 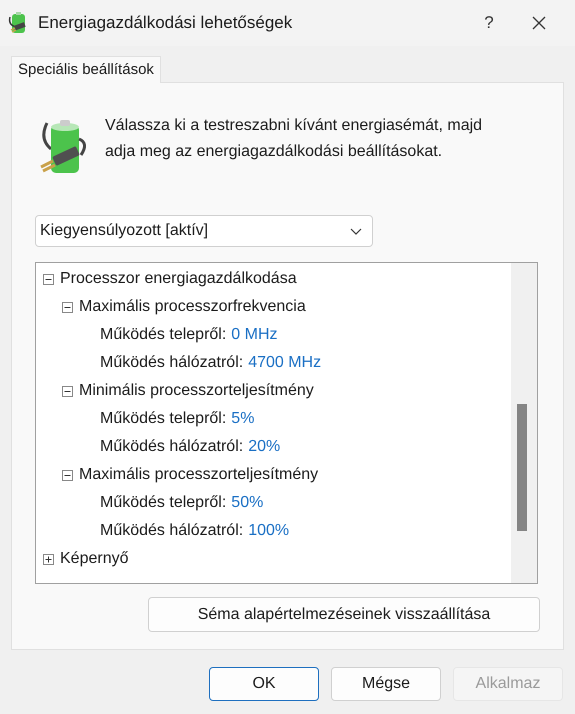 What do you see at coordinates (94, 559) in the screenshot?
I see `tree-node-label: Képernyő` at bounding box center [94, 559].